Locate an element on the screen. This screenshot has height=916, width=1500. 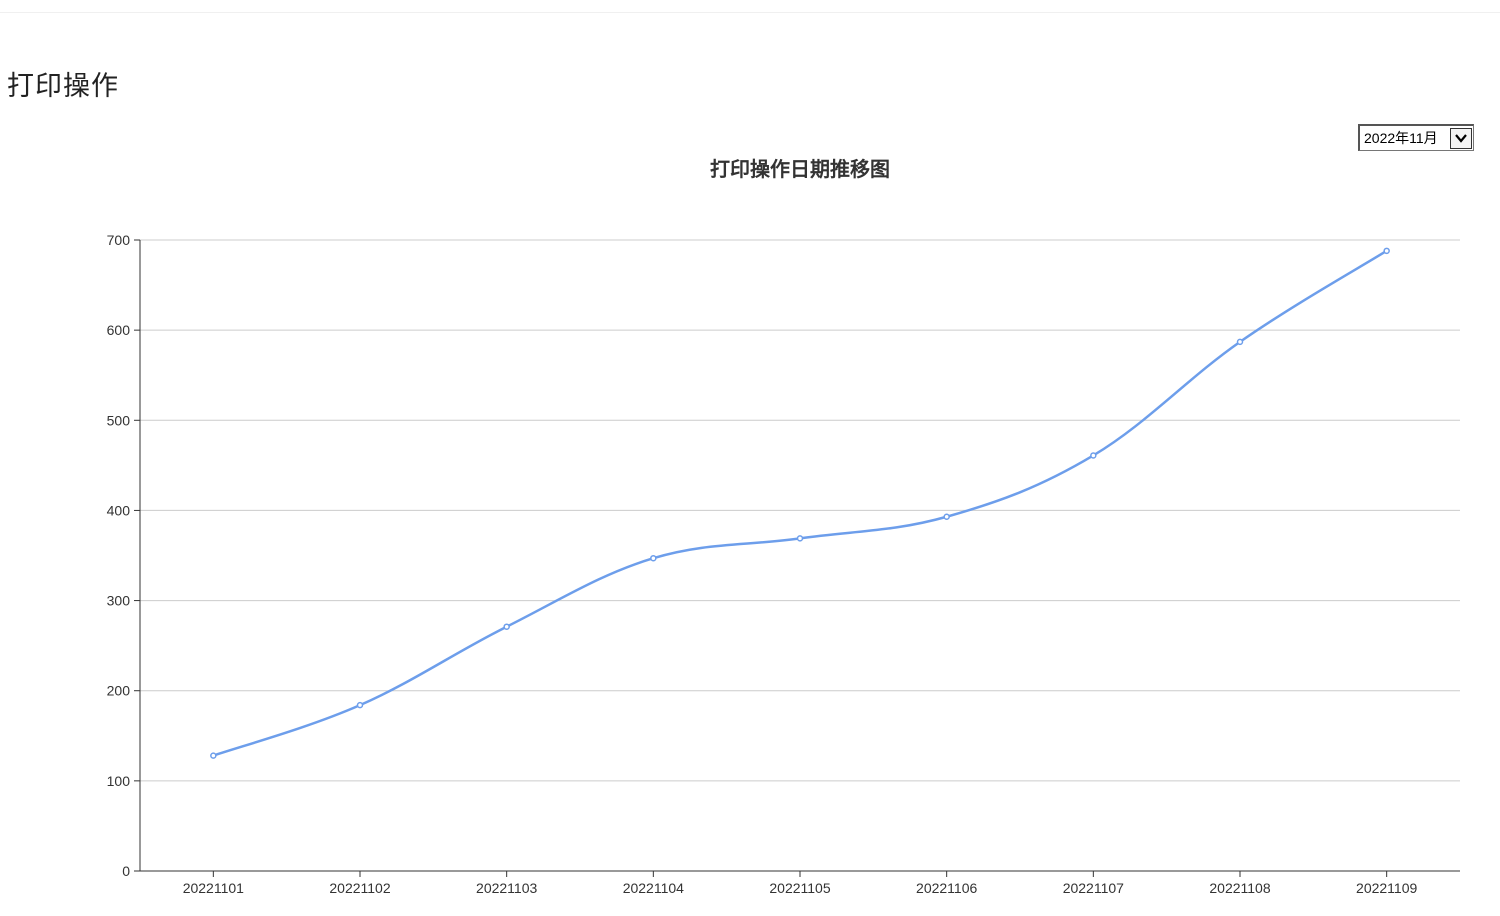
x-tick-label: 20221103 is located at coordinates (506, 888).